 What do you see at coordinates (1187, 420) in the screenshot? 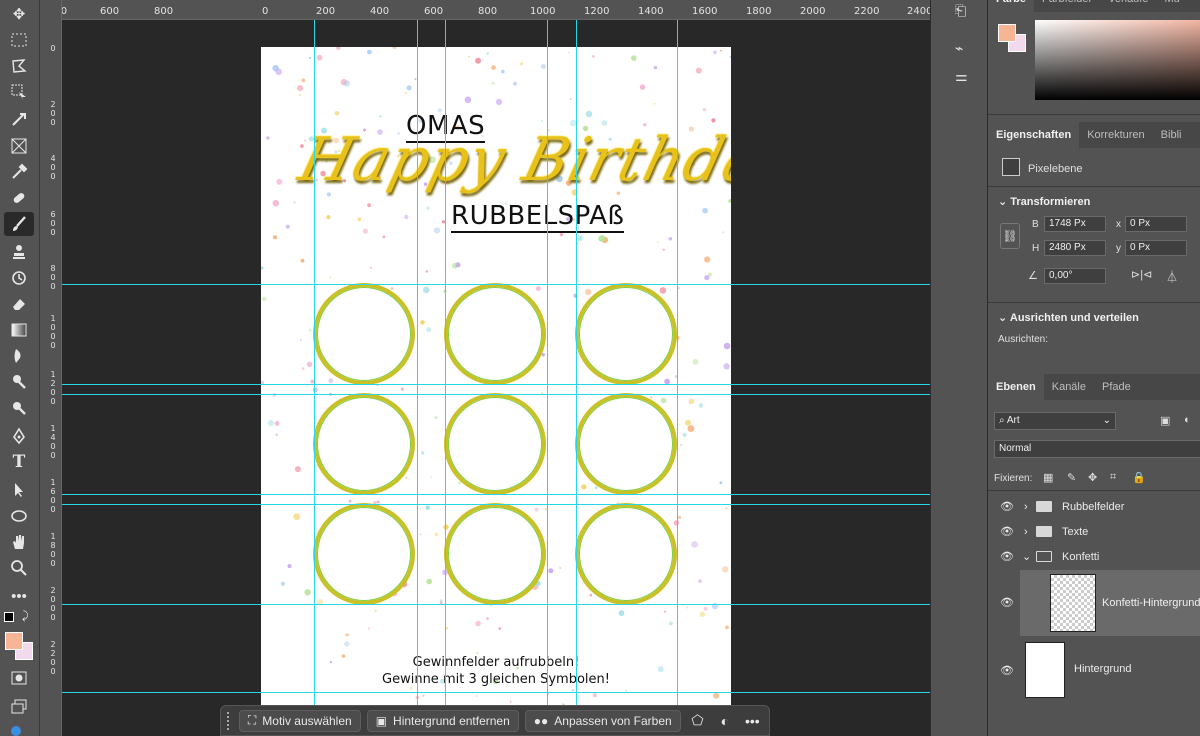
I see `filter-adjustment-icon: ◐` at bounding box center [1187, 420].